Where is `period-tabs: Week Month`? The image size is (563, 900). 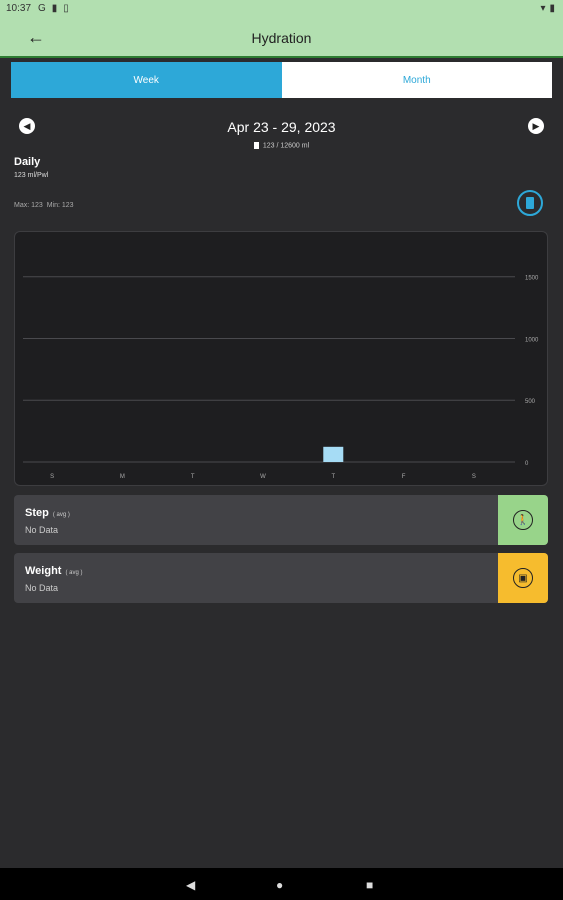
period-tabs: Week Month is located at coordinates (281, 80).